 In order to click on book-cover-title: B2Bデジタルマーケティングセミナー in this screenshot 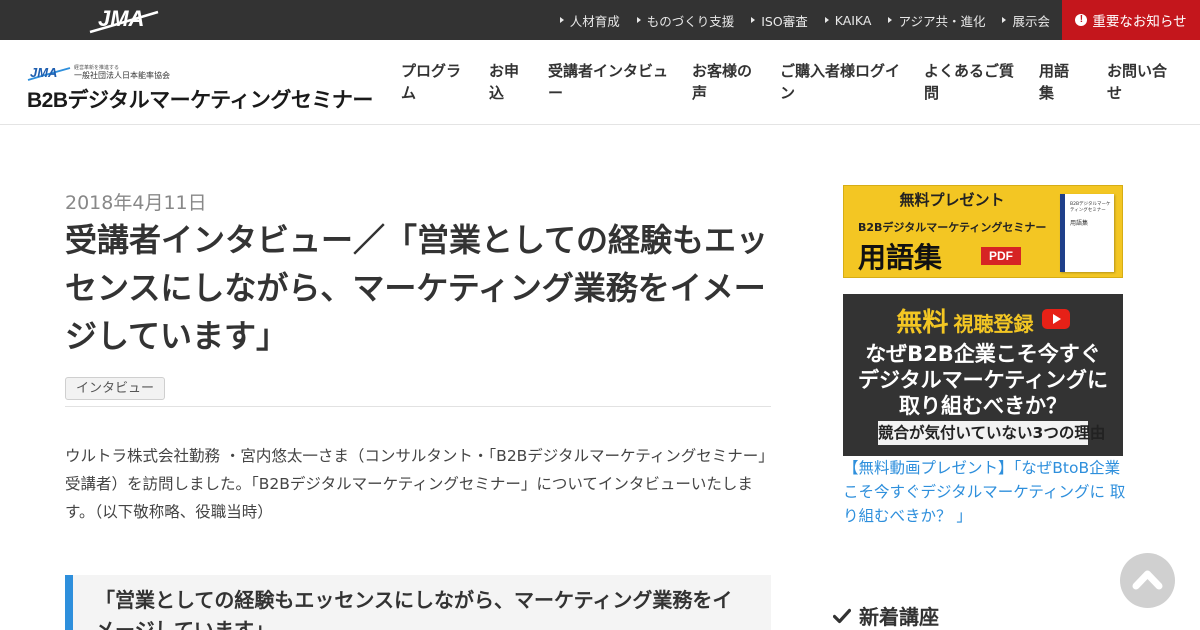, I will do `click(1090, 207)`.